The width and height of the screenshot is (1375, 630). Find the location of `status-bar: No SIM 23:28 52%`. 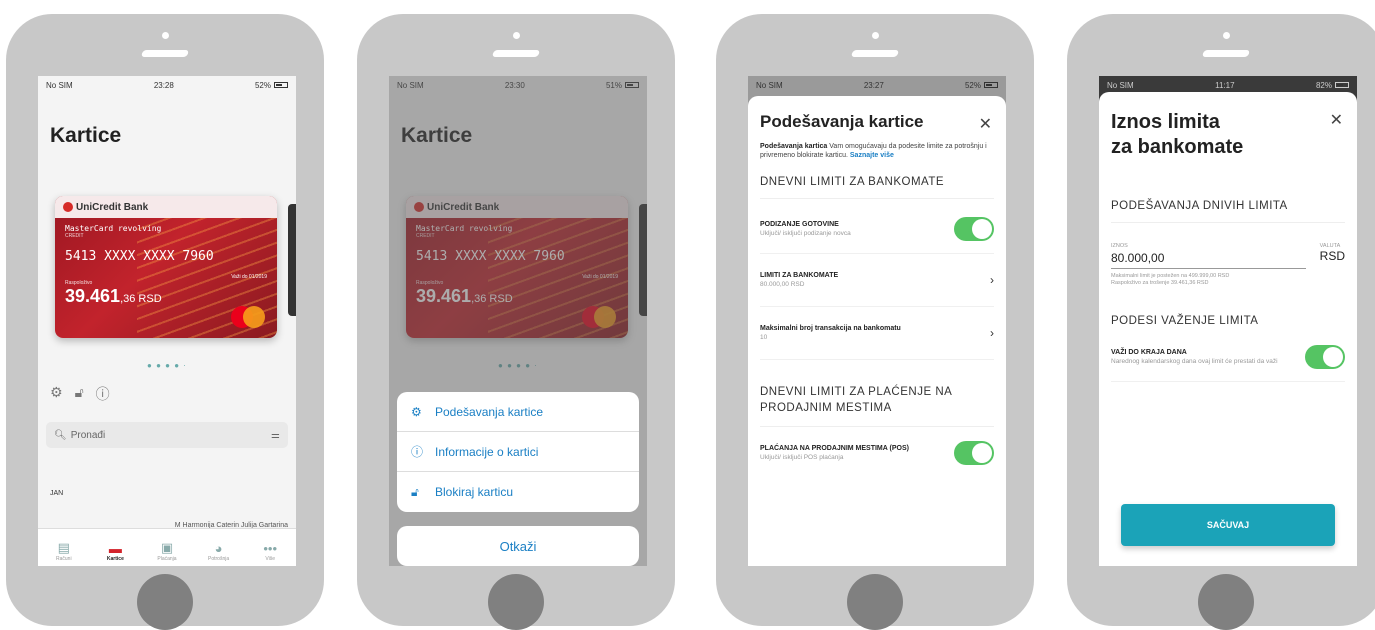

status-bar: No SIM 23:28 52% is located at coordinates (167, 85).